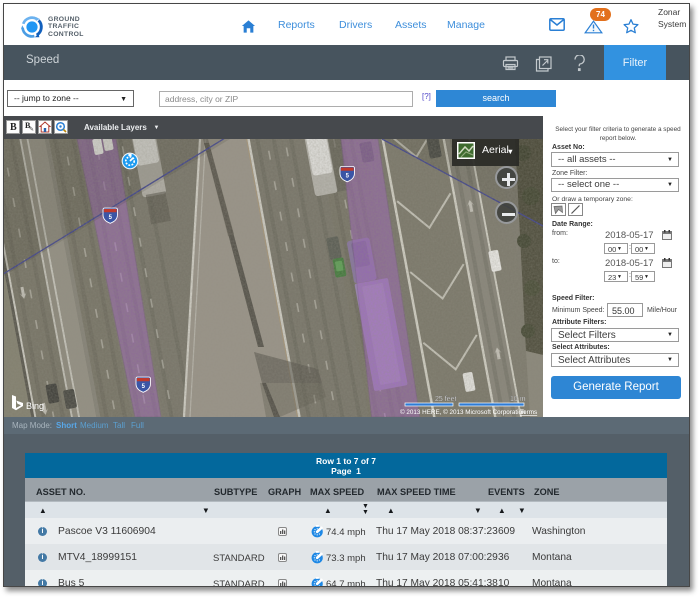 This screenshot has height=597, width=699. What do you see at coordinates (445, 399) in the screenshot?
I see `svg-text: 25 feet` at bounding box center [445, 399].